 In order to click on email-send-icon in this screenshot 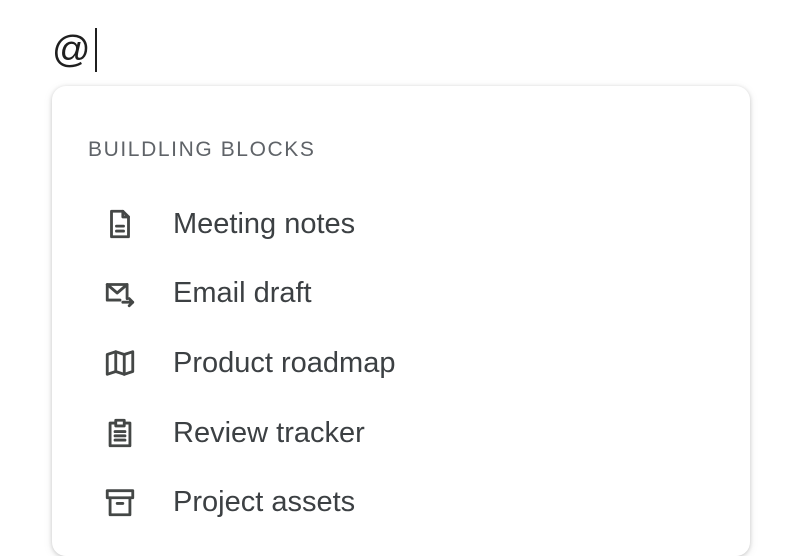, I will do `click(120, 293)`.